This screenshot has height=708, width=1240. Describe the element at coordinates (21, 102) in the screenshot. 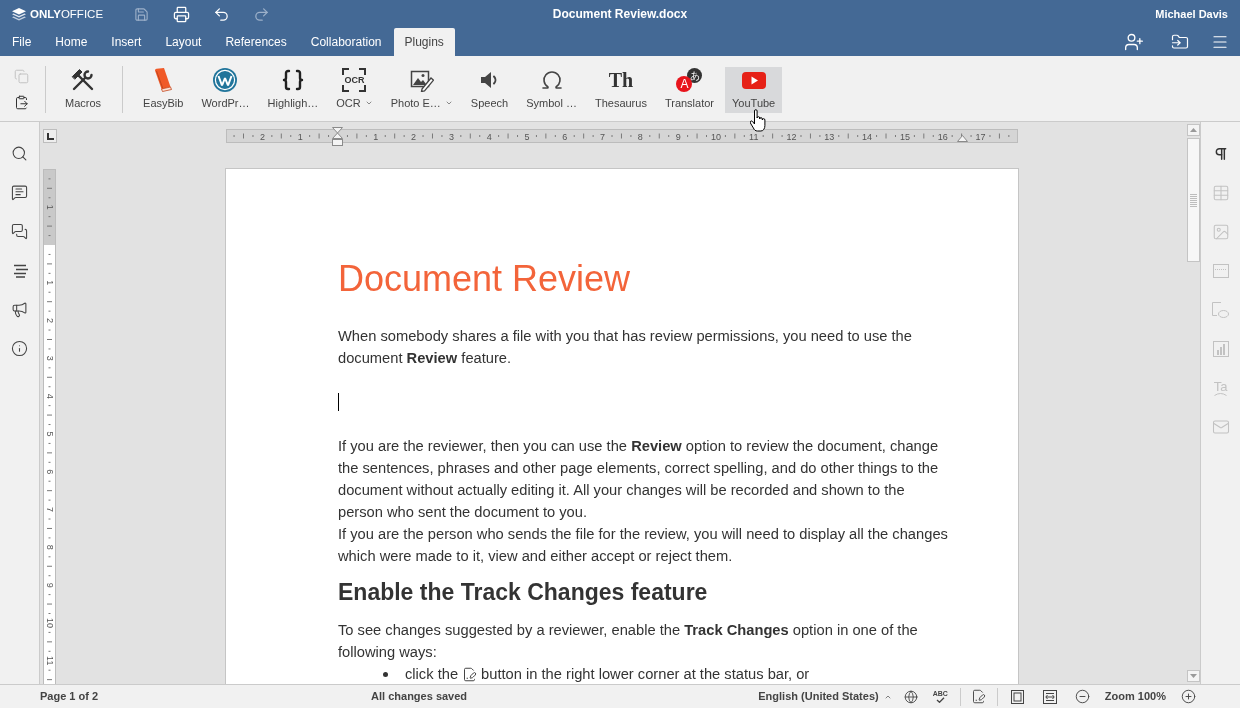

I see `paste-icon` at that location.